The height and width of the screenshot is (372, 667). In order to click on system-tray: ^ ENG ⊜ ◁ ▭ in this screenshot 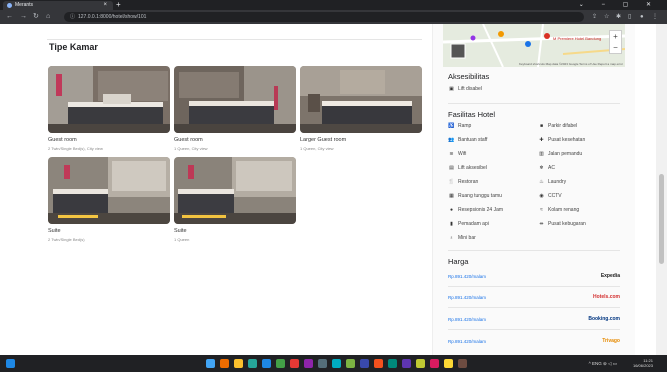, I will do `click(603, 363)`.